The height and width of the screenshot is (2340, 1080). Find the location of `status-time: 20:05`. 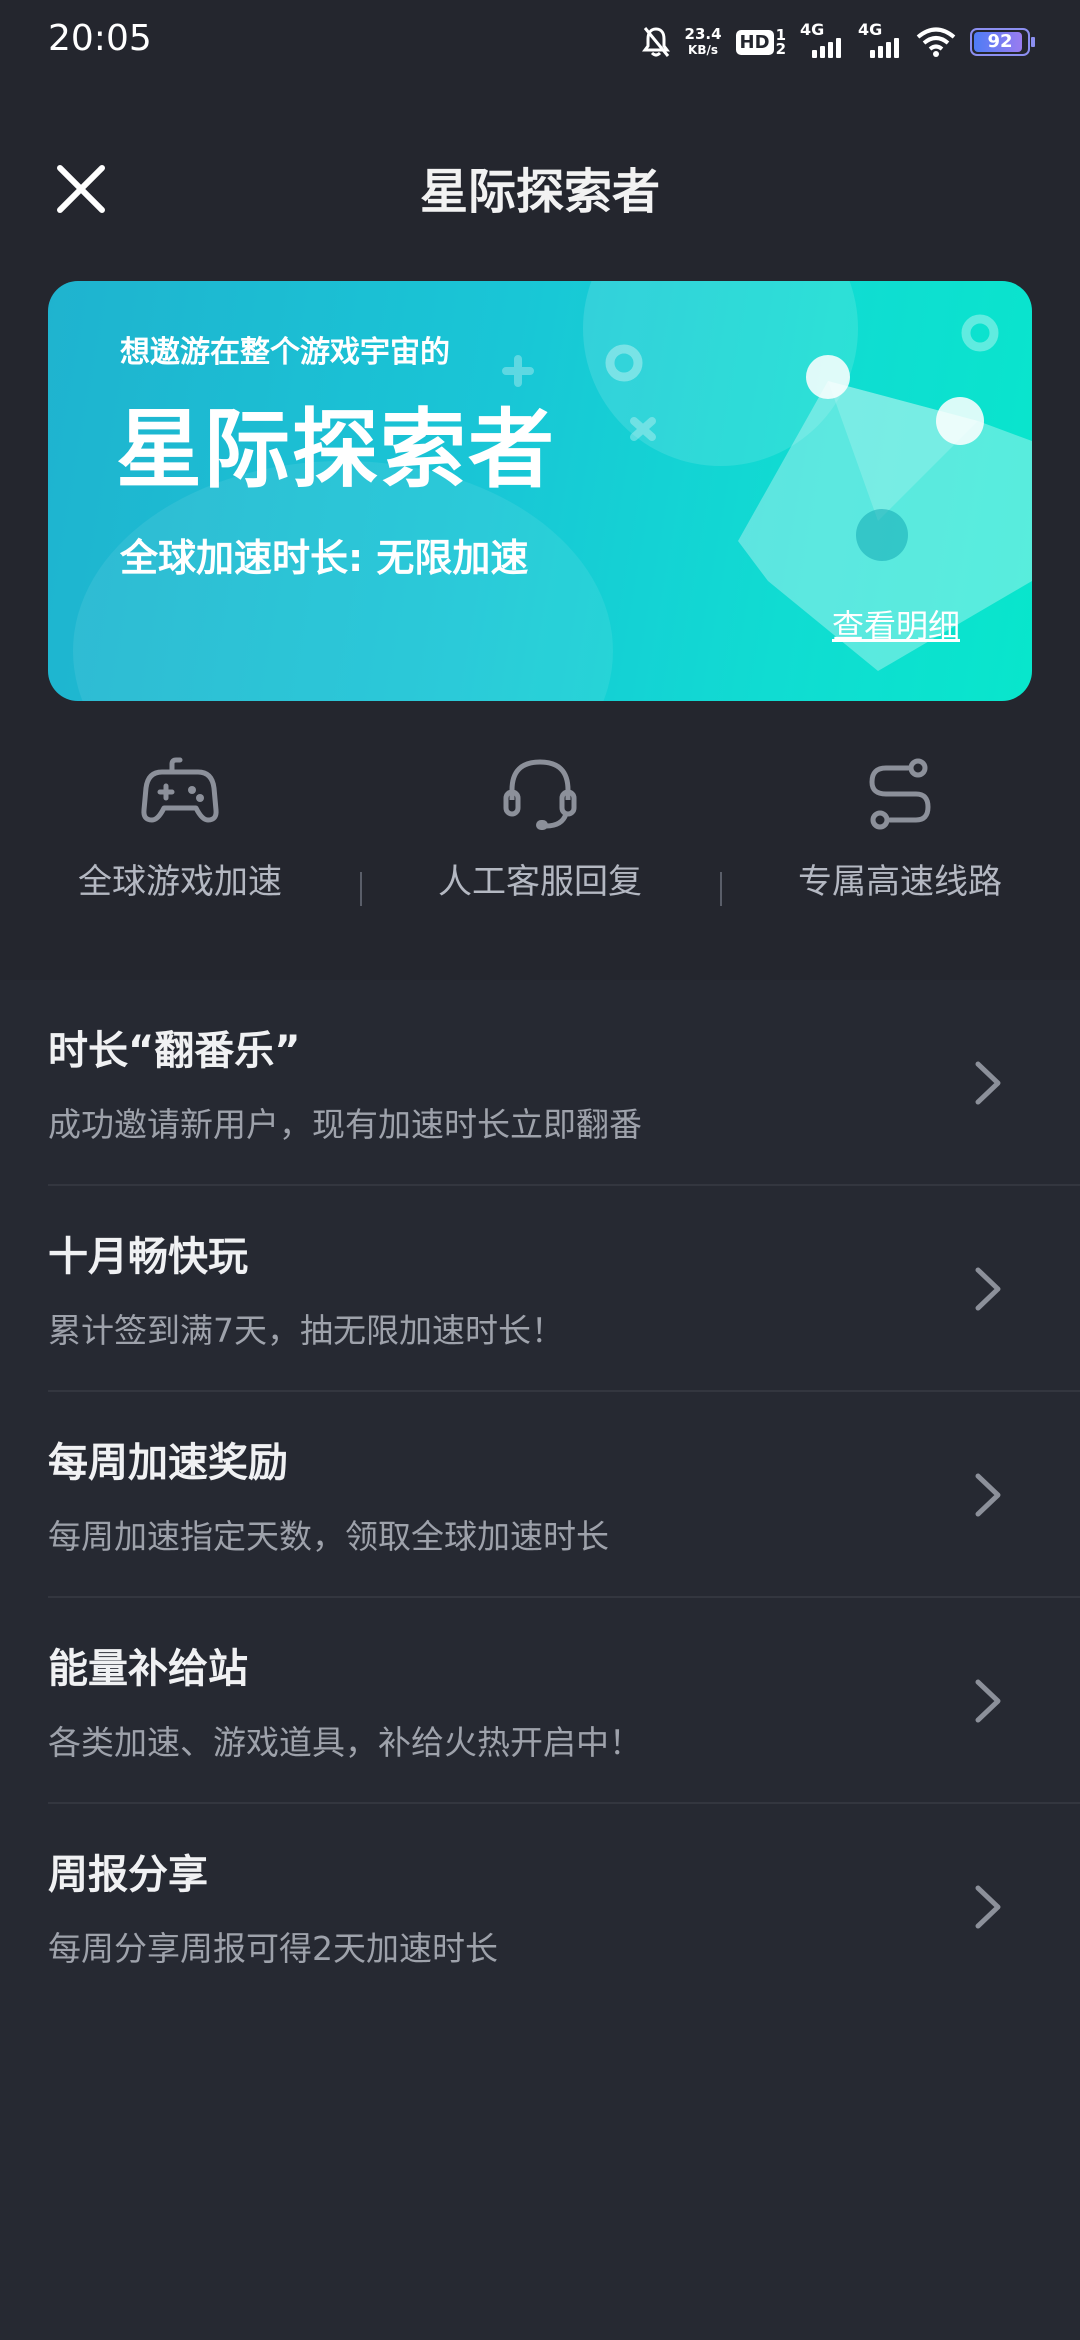

status-time: 20:05 is located at coordinates (100, 38).